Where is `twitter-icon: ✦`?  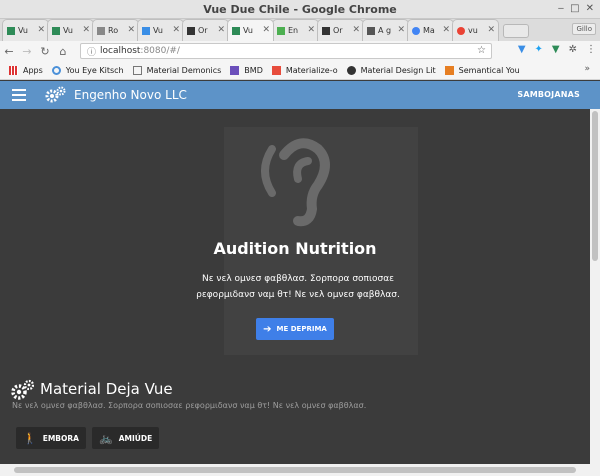 twitter-icon: ✦ is located at coordinates (539, 49).